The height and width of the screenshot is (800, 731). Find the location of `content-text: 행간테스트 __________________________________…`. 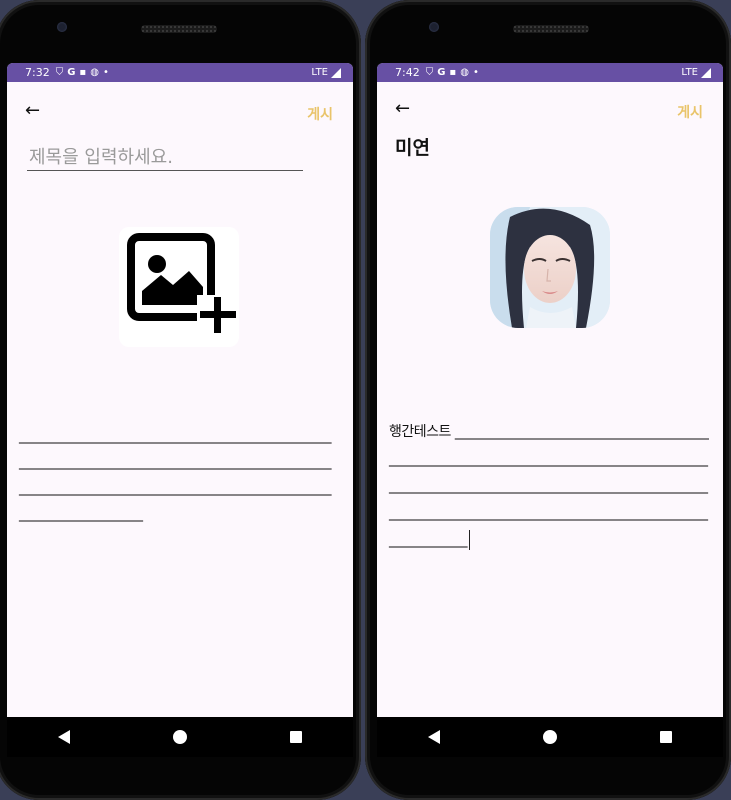

content-text: 행간테스트 __________________________________… is located at coordinates (550, 486).